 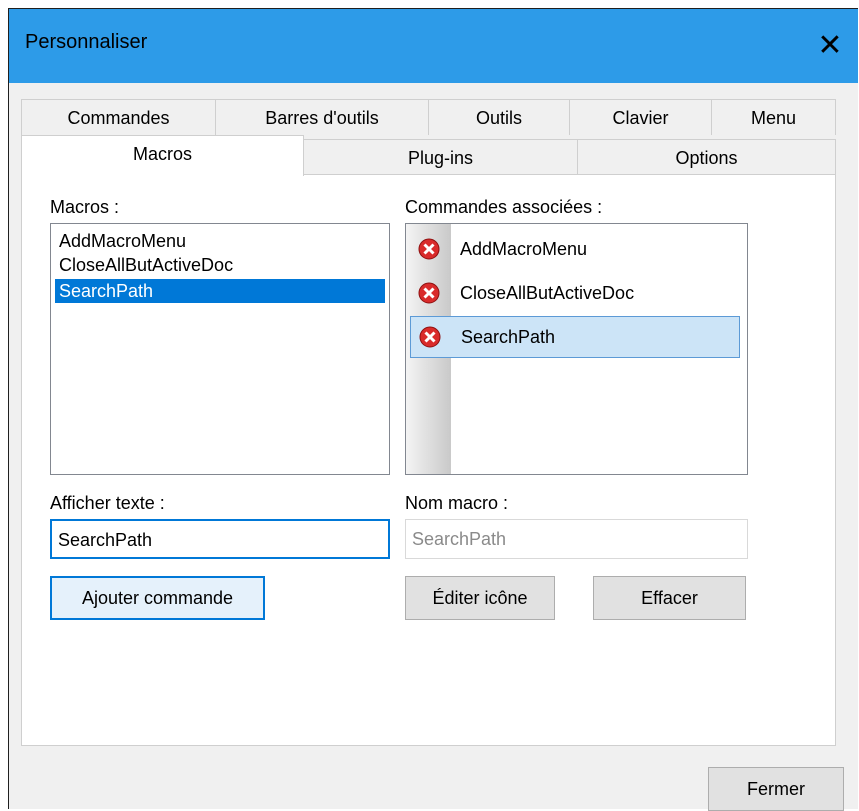 What do you see at coordinates (86, 42) in the screenshot?
I see `window-title: Personnaliser` at bounding box center [86, 42].